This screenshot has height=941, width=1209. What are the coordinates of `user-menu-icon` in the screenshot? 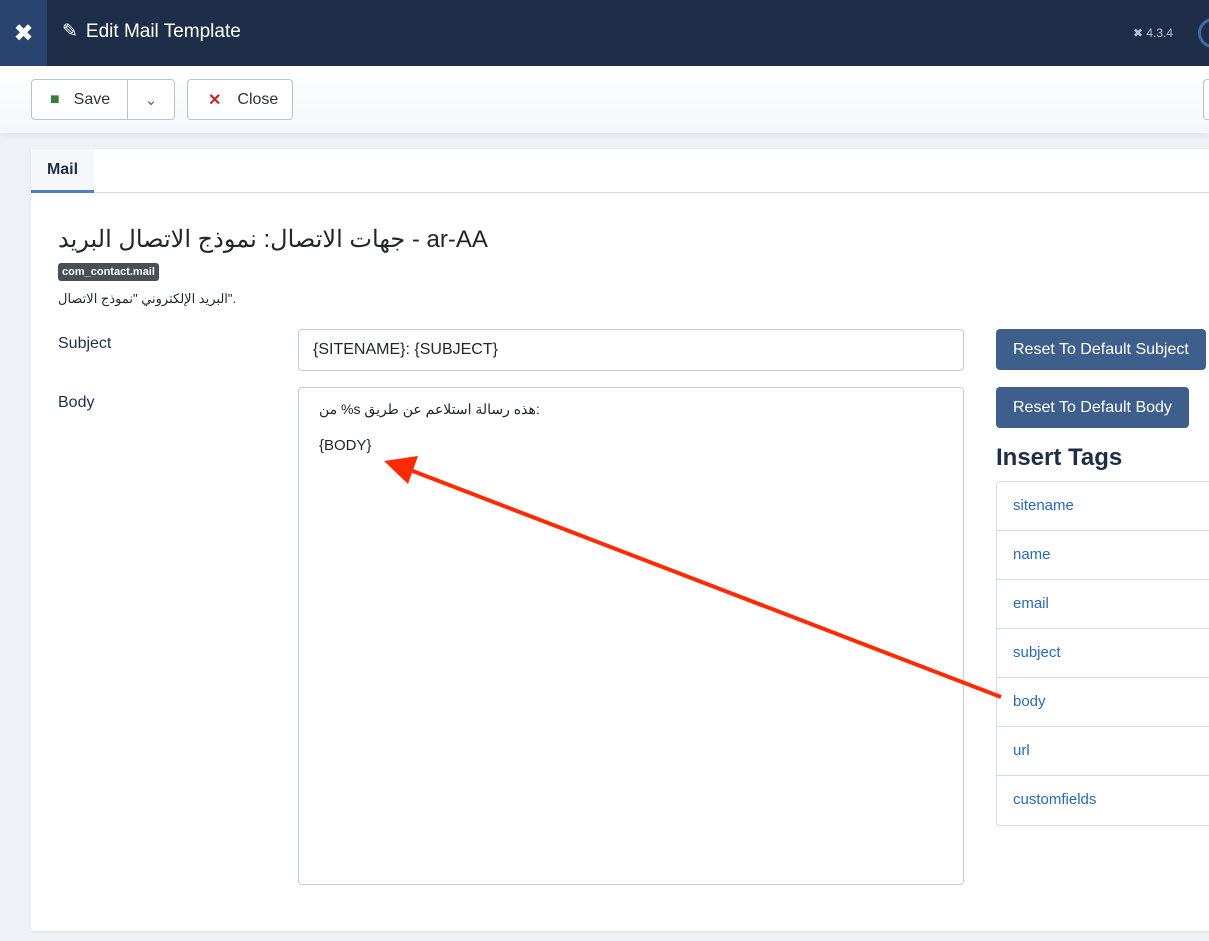 It's located at (1203, 33).